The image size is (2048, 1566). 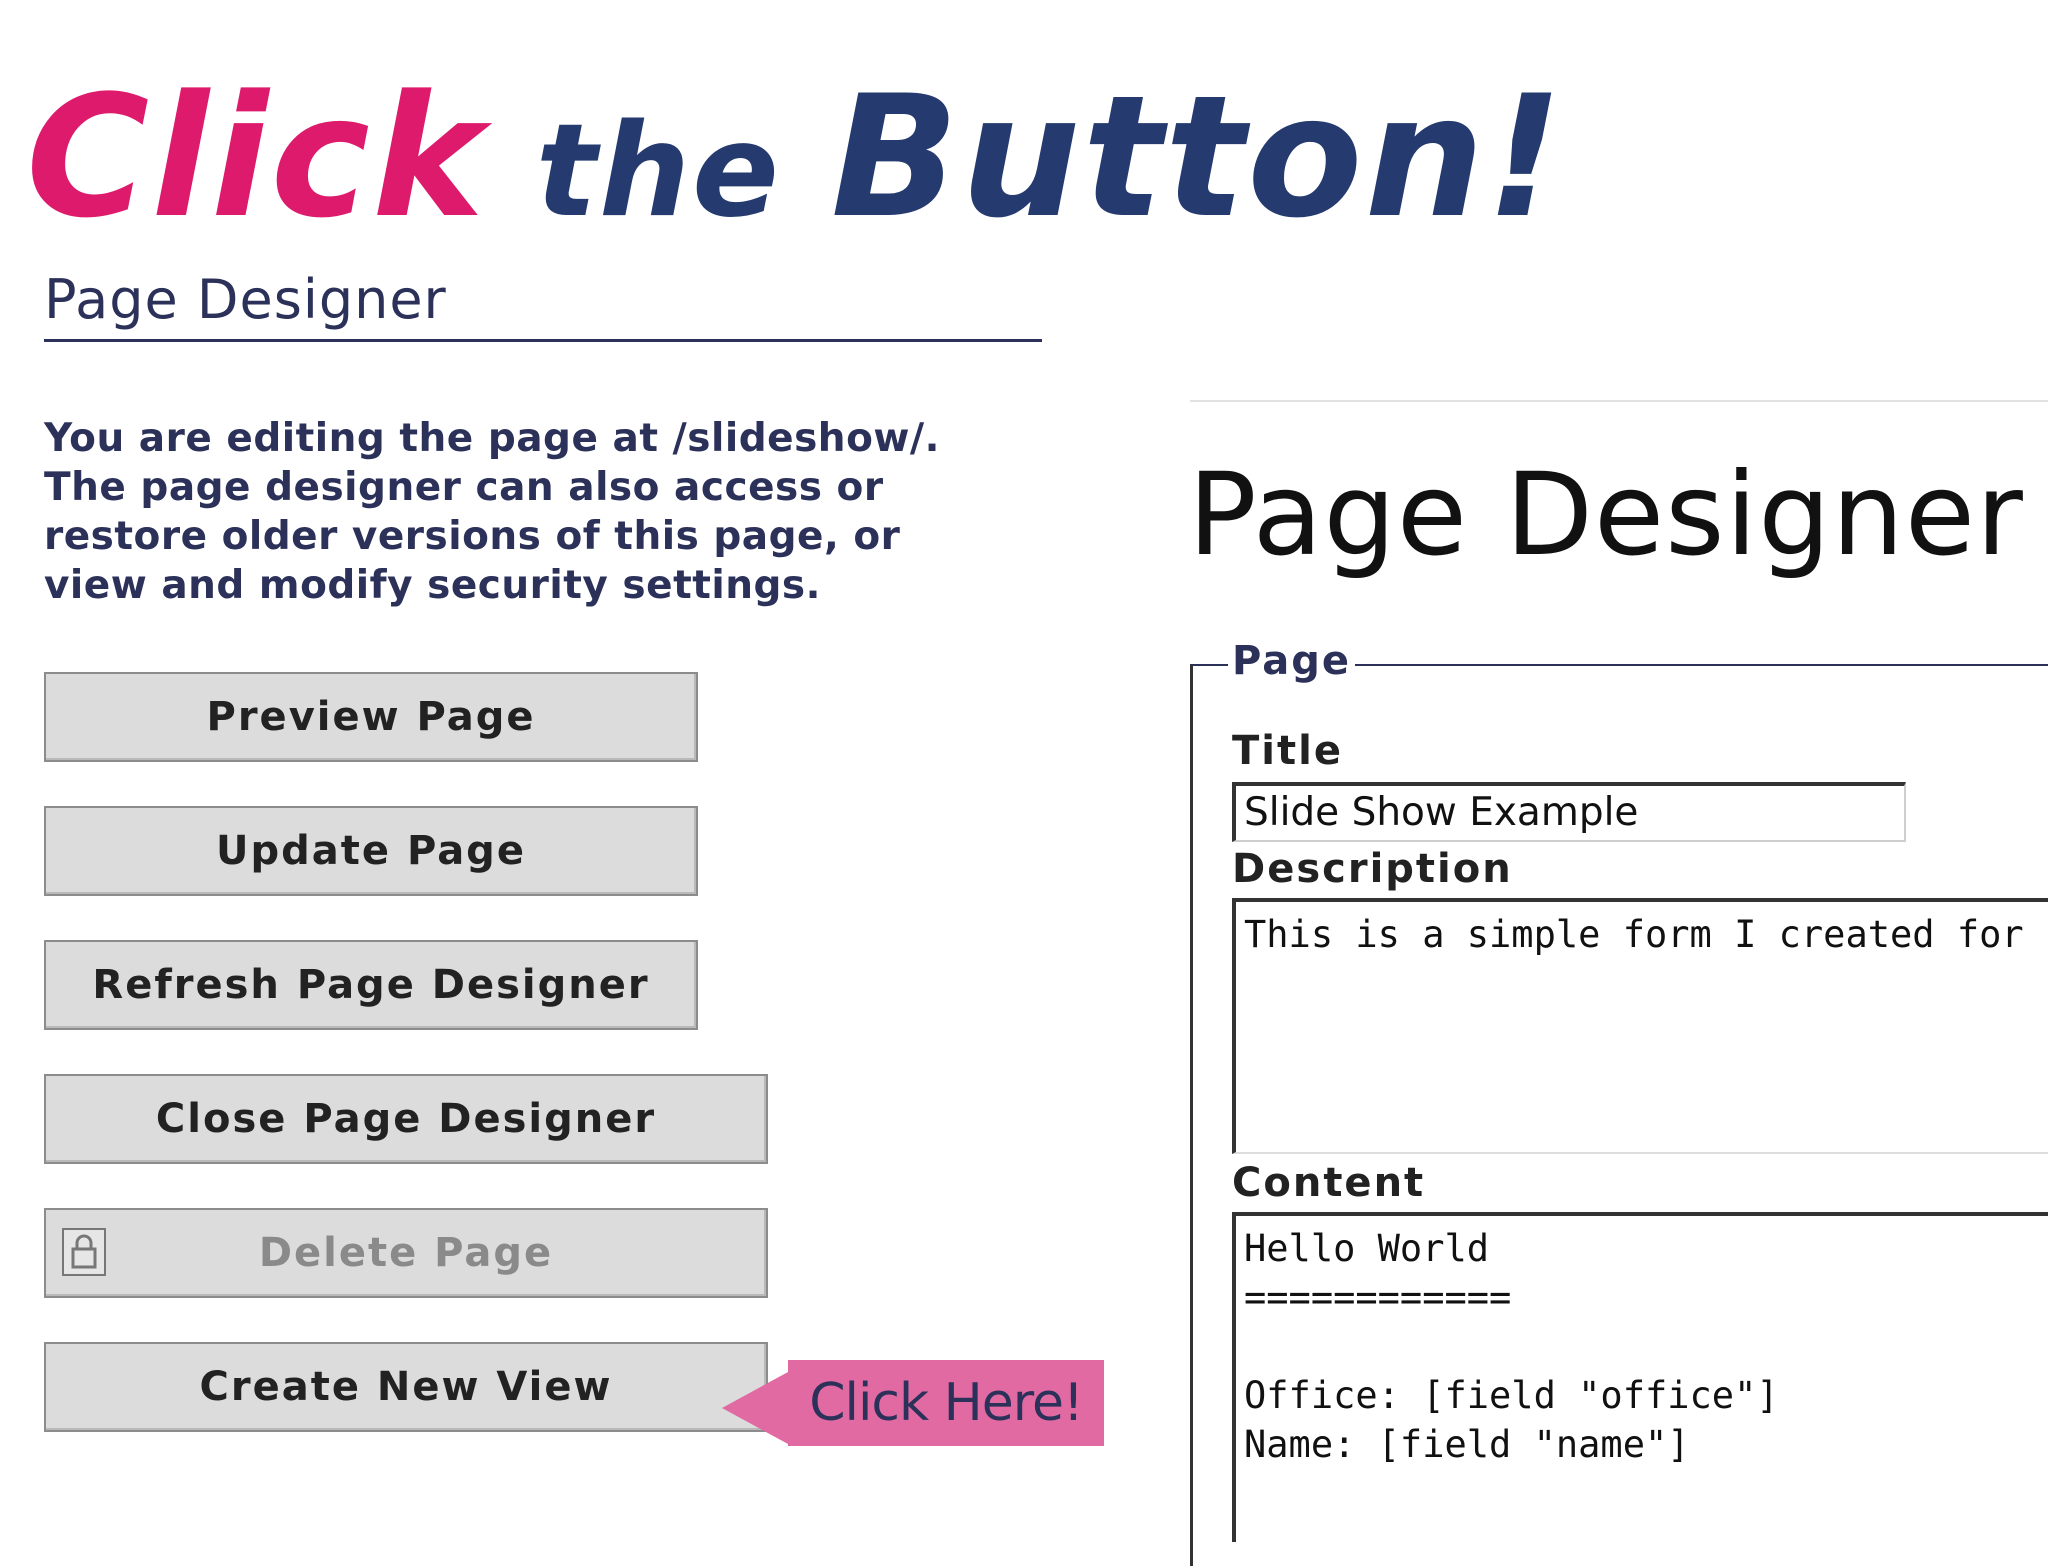 I want to click on close-page-designer-button: Close Page Designer, so click(x=406, y=1119).